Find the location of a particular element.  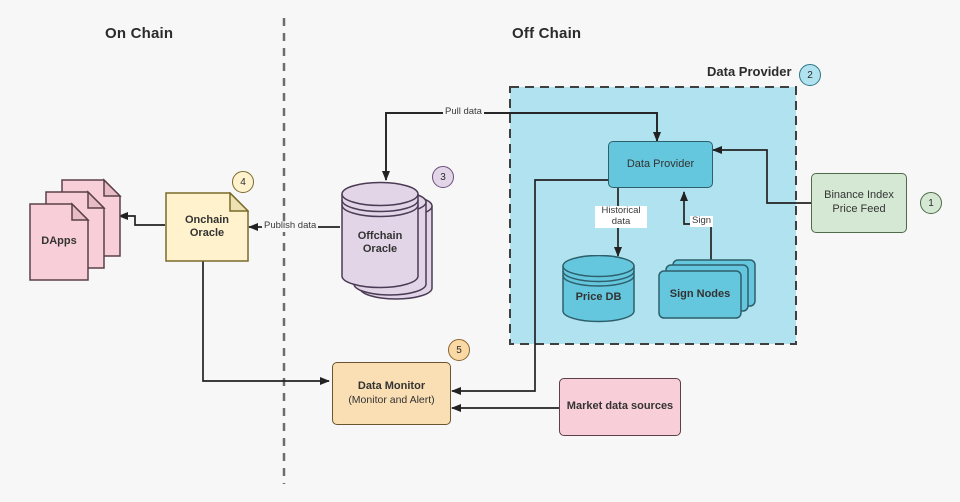

onchain-oracle-line1: Onchain is located at coordinates (206, 219).